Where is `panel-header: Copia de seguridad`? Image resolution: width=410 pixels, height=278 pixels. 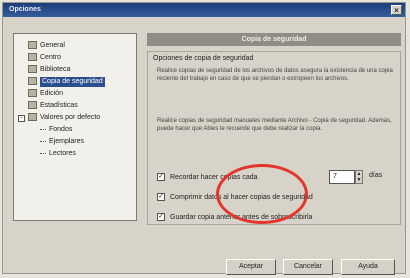
panel-header: Copia de seguridad is located at coordinates (274, 39).